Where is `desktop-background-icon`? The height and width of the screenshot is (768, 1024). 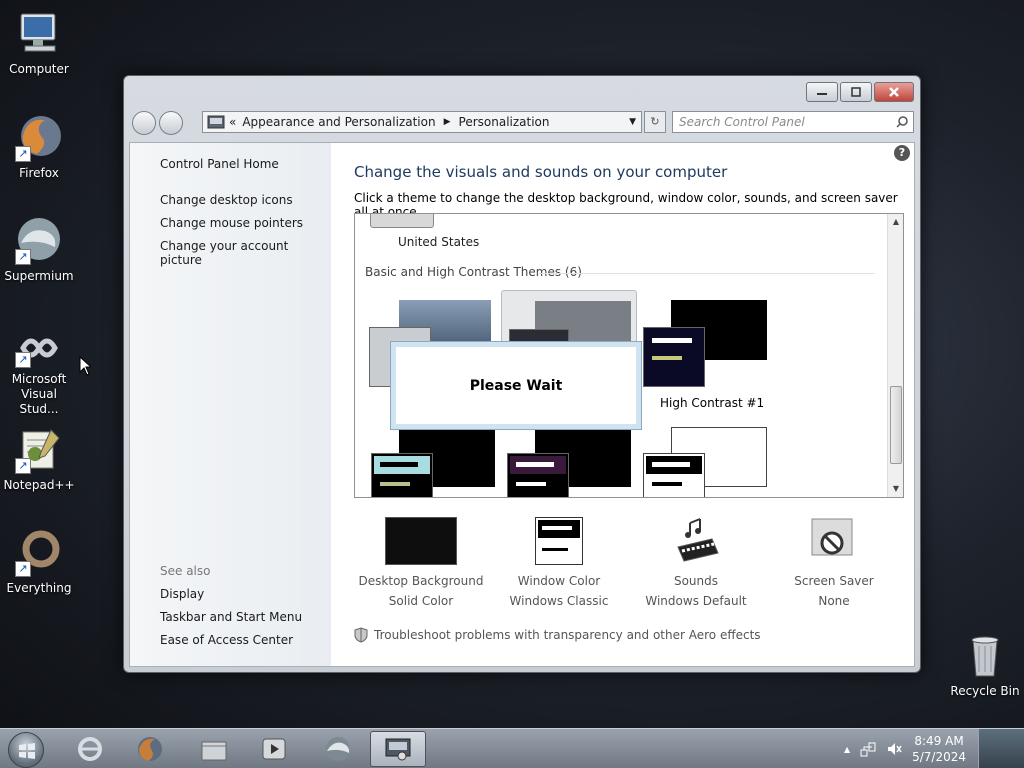
desktop-background-icon is located at coordinates (421, 541).